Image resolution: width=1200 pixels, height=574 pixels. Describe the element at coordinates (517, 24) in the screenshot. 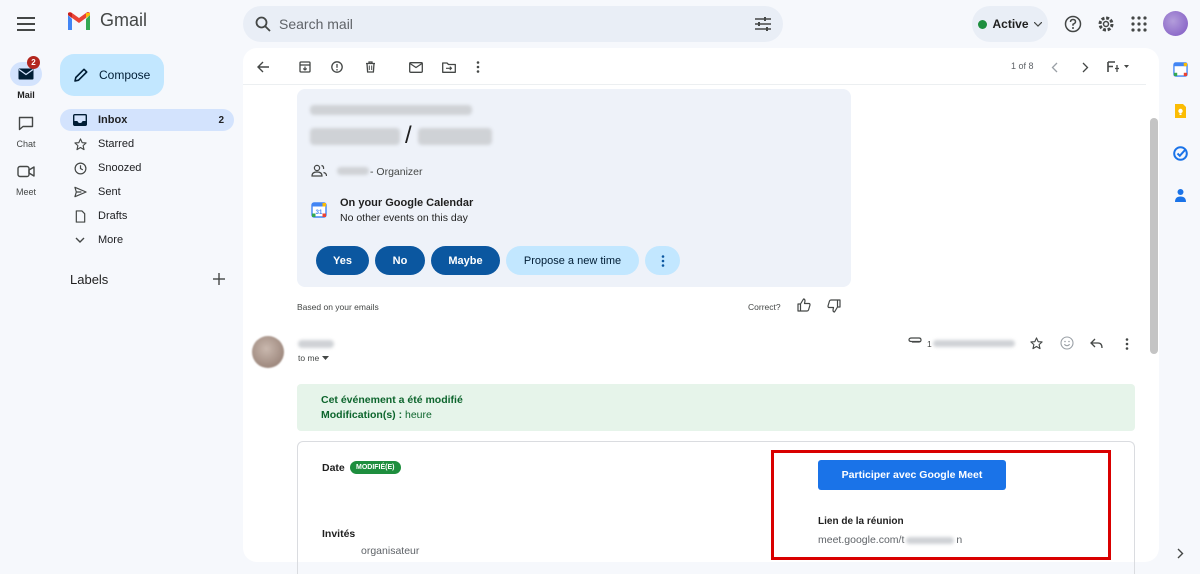

I see `search-input: Search mail` at that location.